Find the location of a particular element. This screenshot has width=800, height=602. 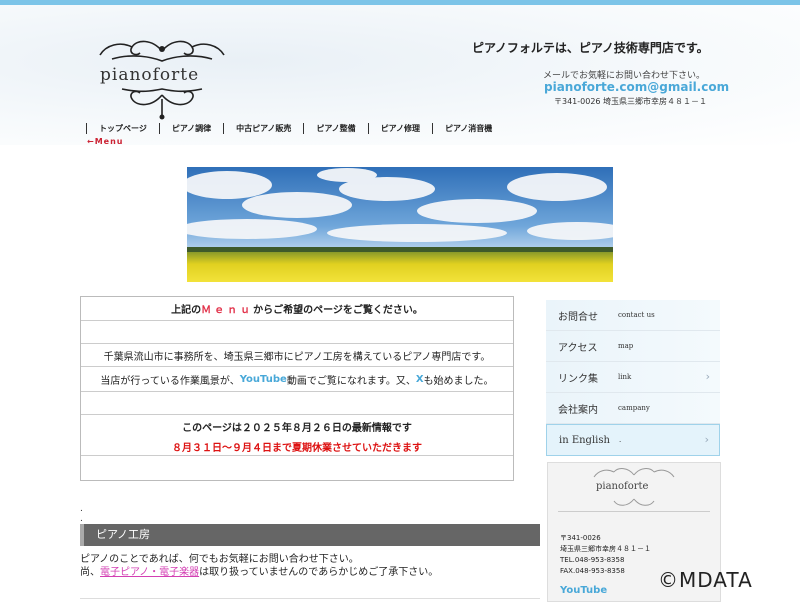

nav-item-top: トップページ is located at coordinates (122, 128).